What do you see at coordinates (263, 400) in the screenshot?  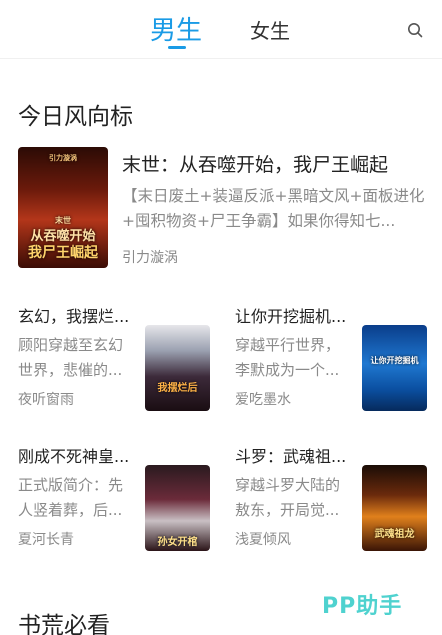 I see `book-author: 爱吃墨水` at bounding box center [263, 400].